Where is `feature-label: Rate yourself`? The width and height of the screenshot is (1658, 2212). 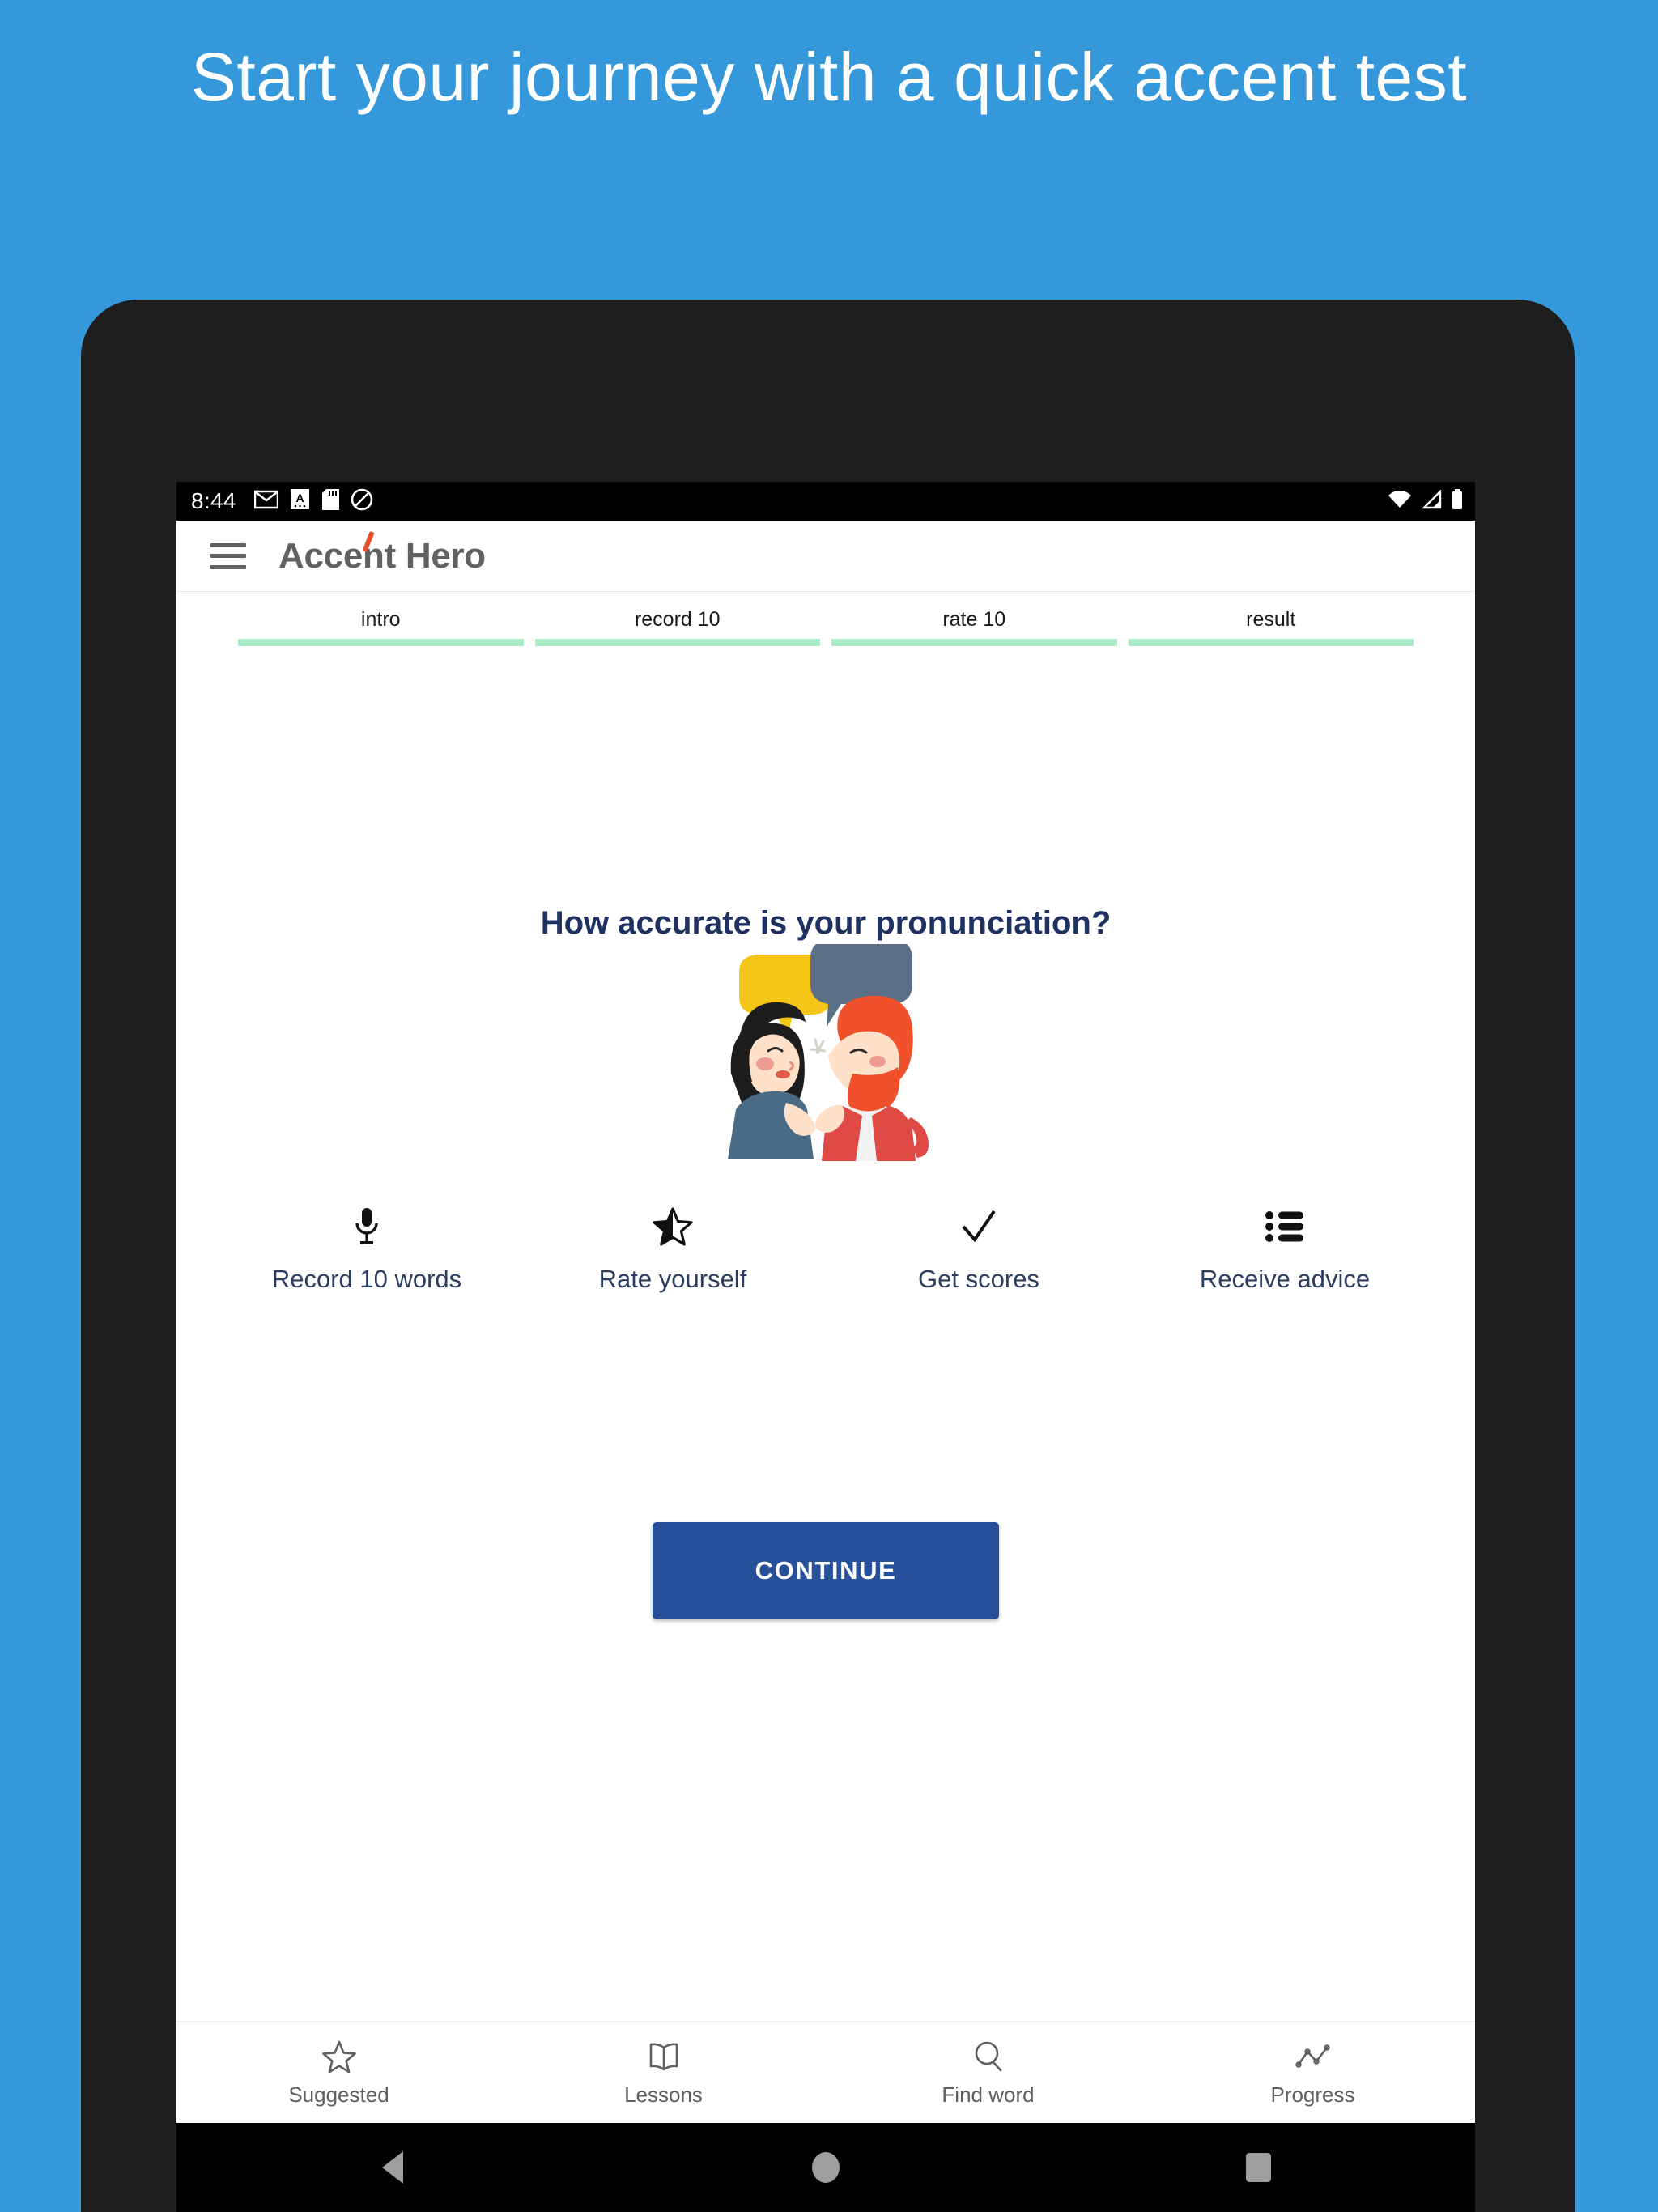 feature-label: Rate yourself is located at coordinates (672, 1279).